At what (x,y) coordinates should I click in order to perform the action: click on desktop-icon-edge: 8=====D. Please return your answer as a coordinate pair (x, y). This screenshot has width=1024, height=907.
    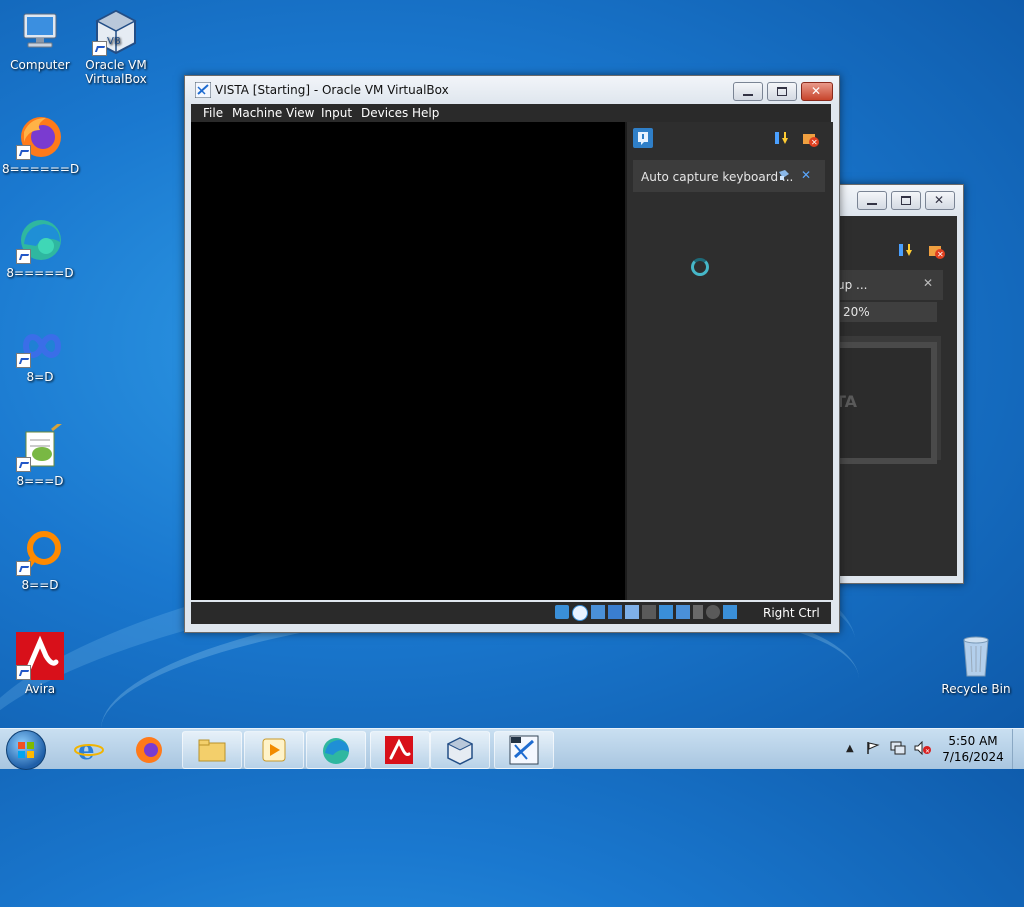
    Looking at the image, I should click on (40, 248).